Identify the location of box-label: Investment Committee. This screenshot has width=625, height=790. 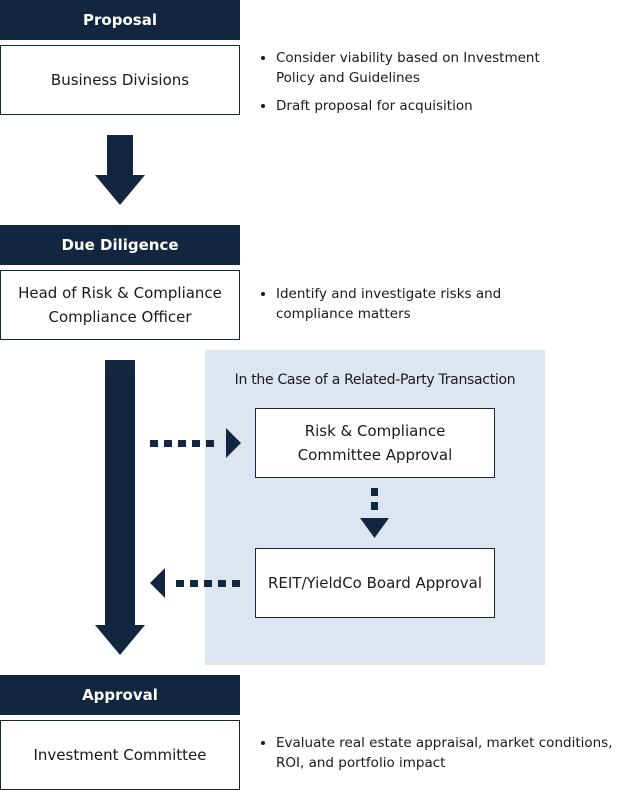
(120, 755).